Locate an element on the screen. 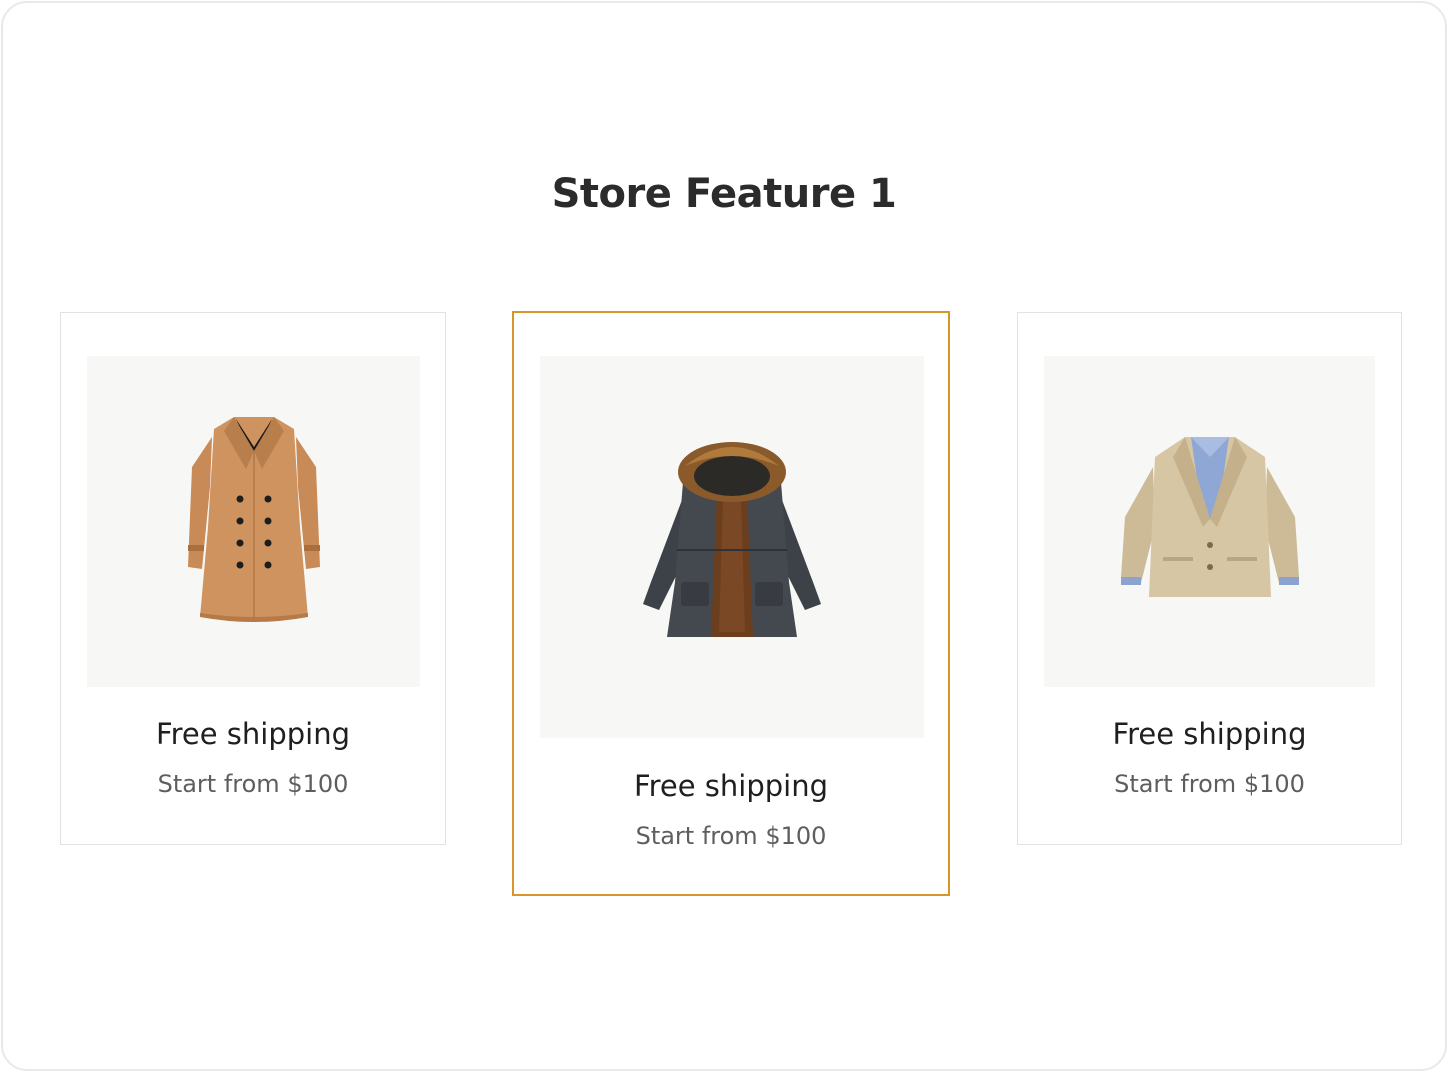  product-image-coat is located at coordinates (253, 521).